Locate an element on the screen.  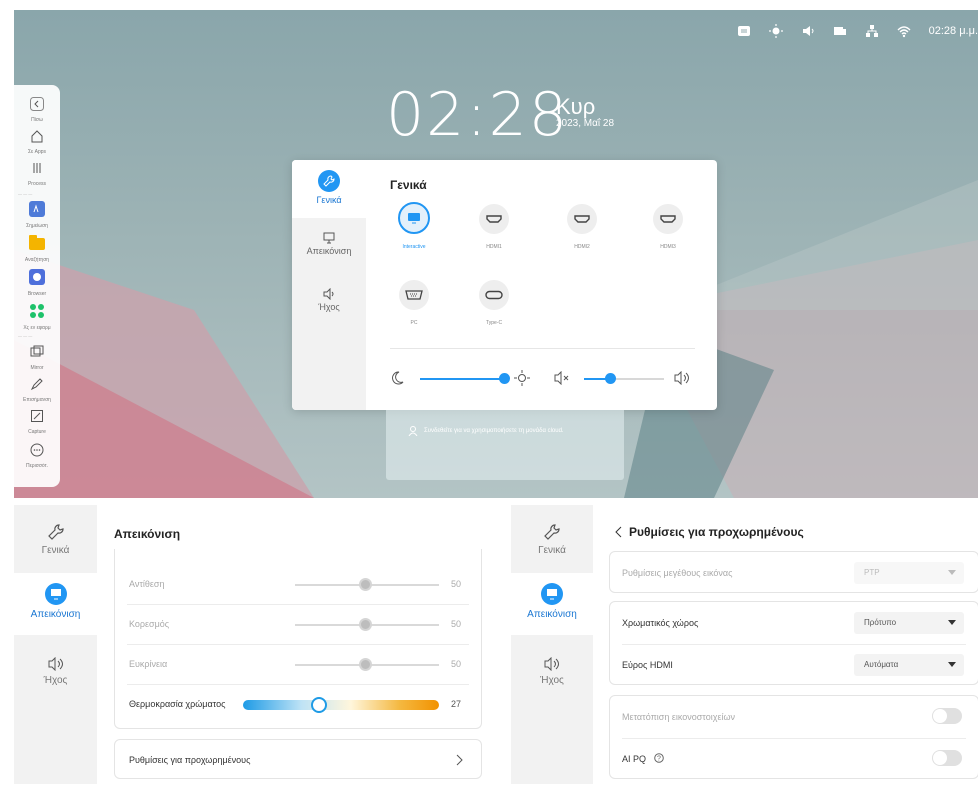
pixel-shift-toggle is located at coordinates (947, 716).